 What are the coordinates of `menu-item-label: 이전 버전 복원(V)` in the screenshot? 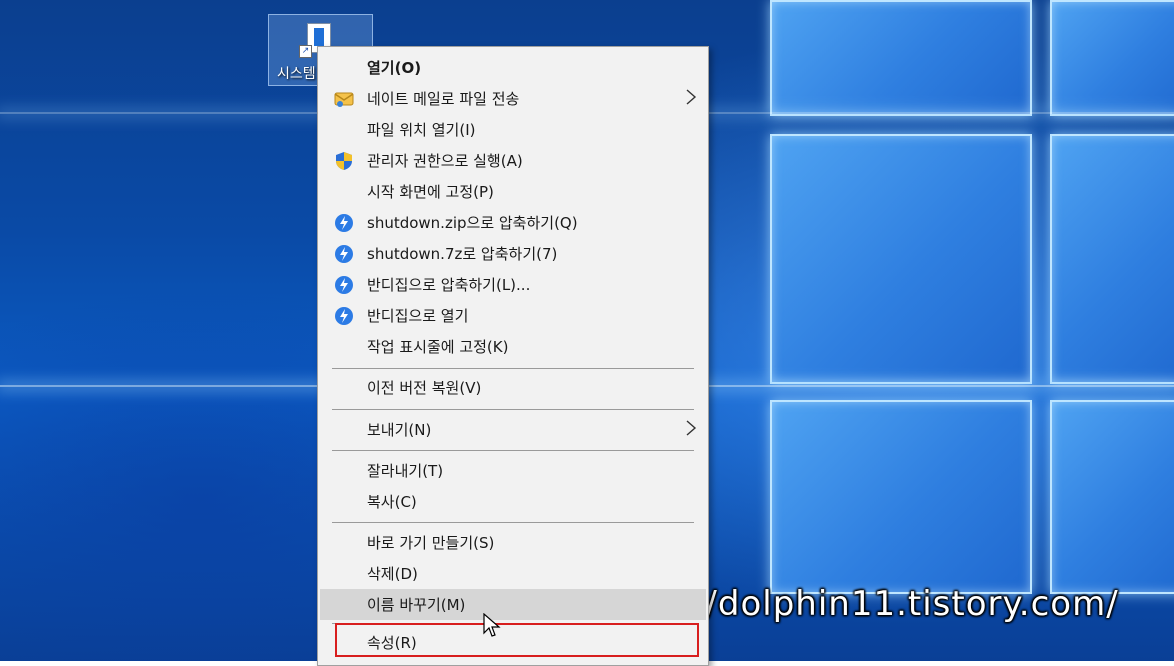 It's located at (424, 388).